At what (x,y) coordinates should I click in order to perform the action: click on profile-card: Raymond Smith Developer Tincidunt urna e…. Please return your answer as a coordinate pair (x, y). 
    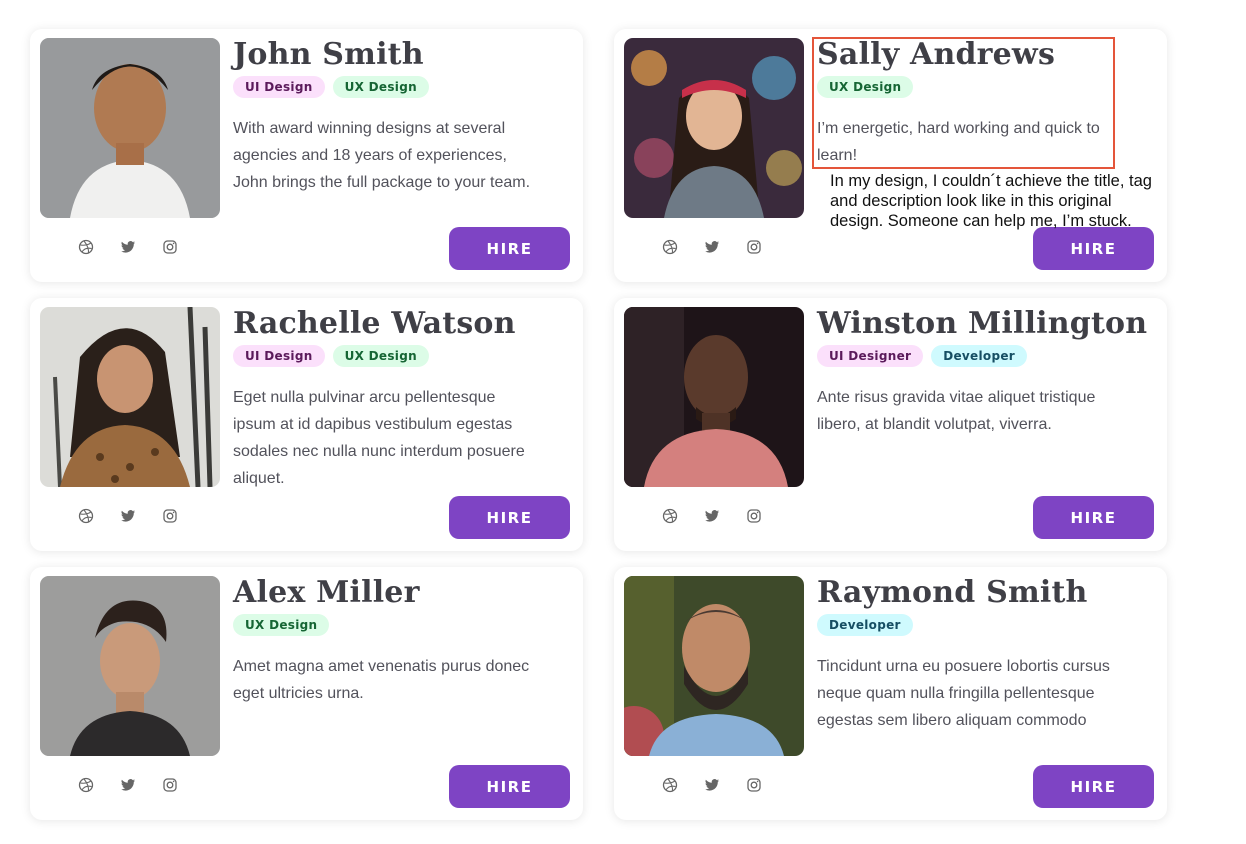
    Looking at the image, I should click on (890, 693).